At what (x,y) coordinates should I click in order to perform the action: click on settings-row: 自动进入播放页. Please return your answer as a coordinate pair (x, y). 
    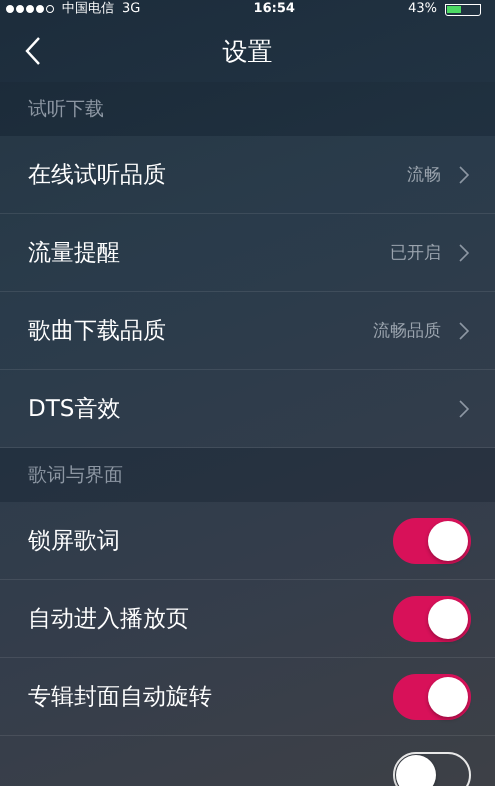
    Looking at the image, I should click on (247, 619).